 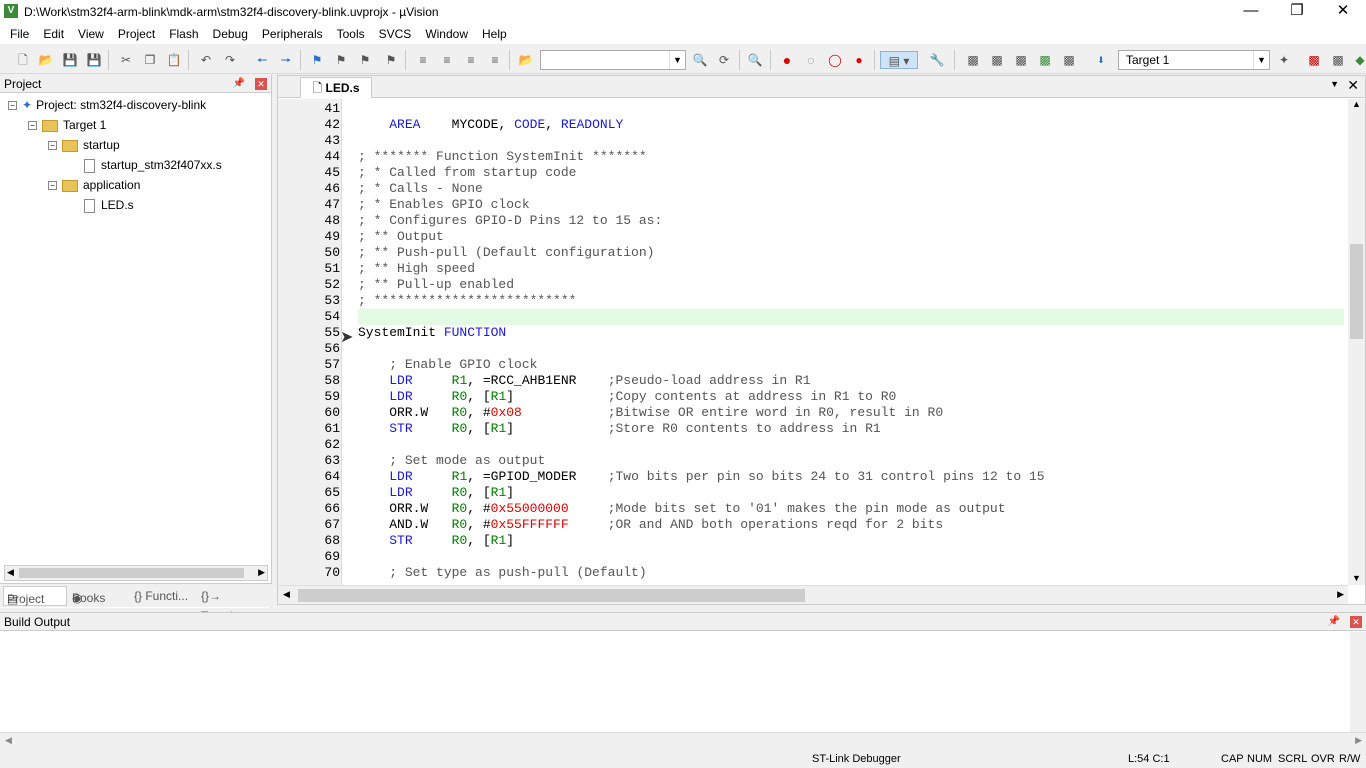 I want to click on unindent-icon: ≡, so click(x=447, y=60).